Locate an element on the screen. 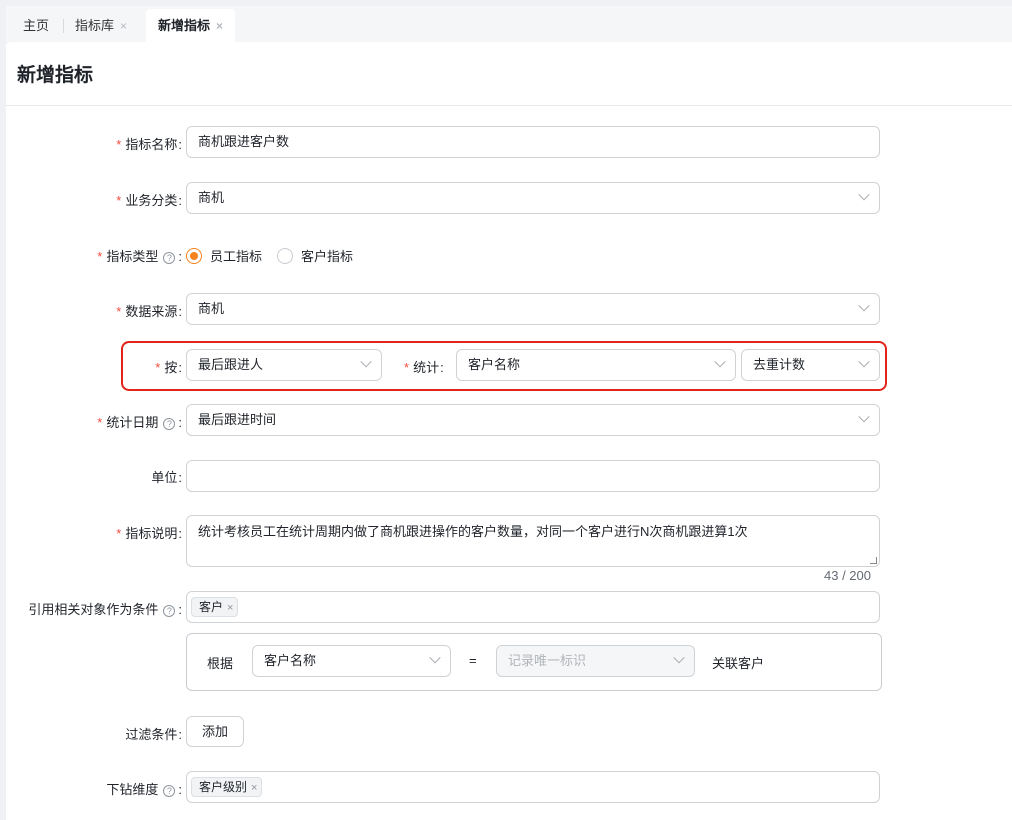 The height and width of the screenshot is (820, 1012). resize-handle is located at coordinates (873, 560).